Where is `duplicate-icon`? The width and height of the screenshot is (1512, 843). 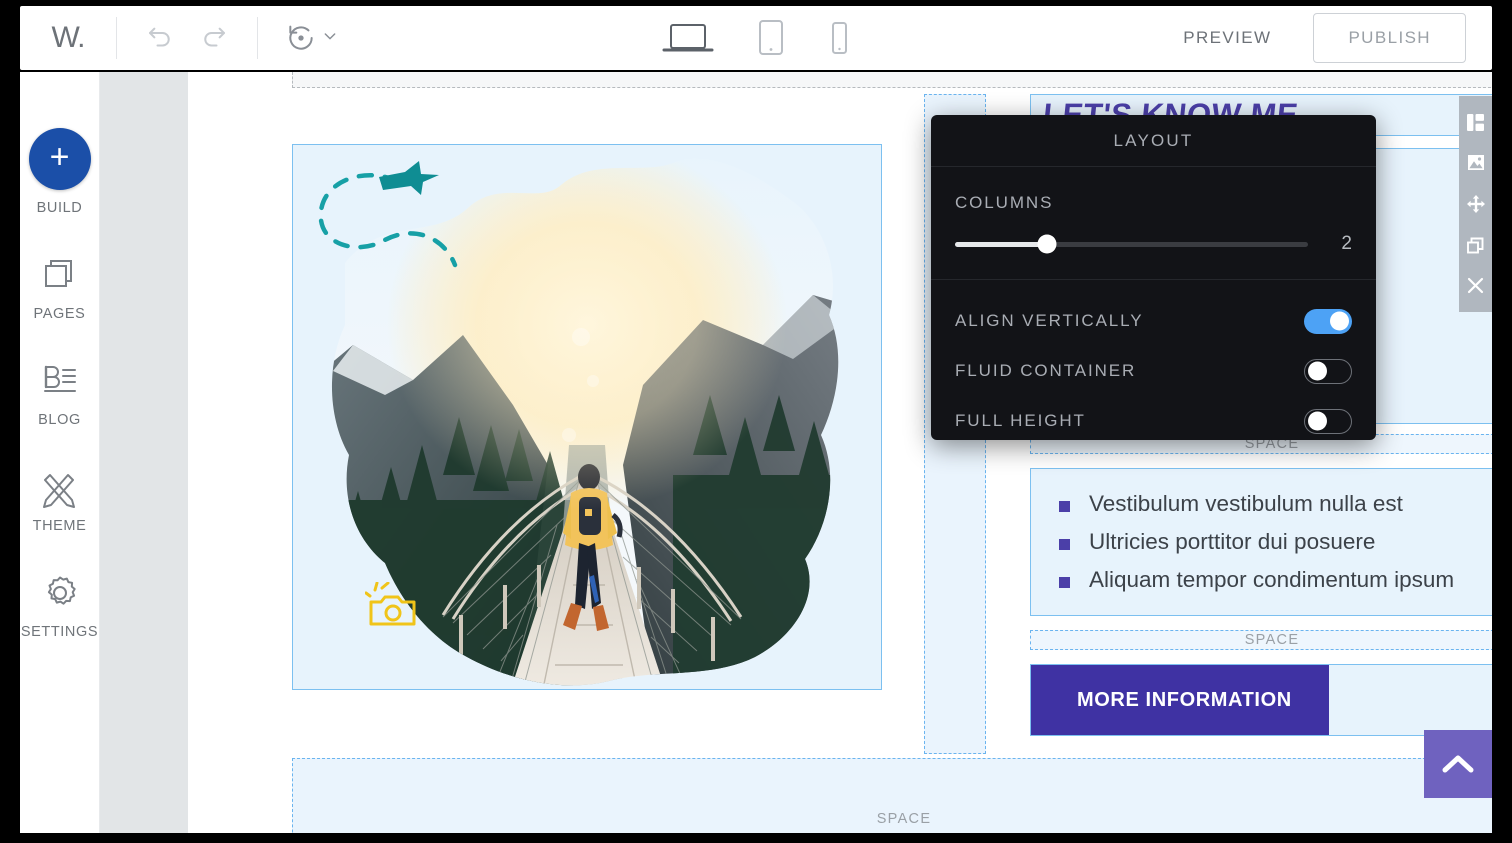
duplicate-icon is located at coordinates (1475, 245).